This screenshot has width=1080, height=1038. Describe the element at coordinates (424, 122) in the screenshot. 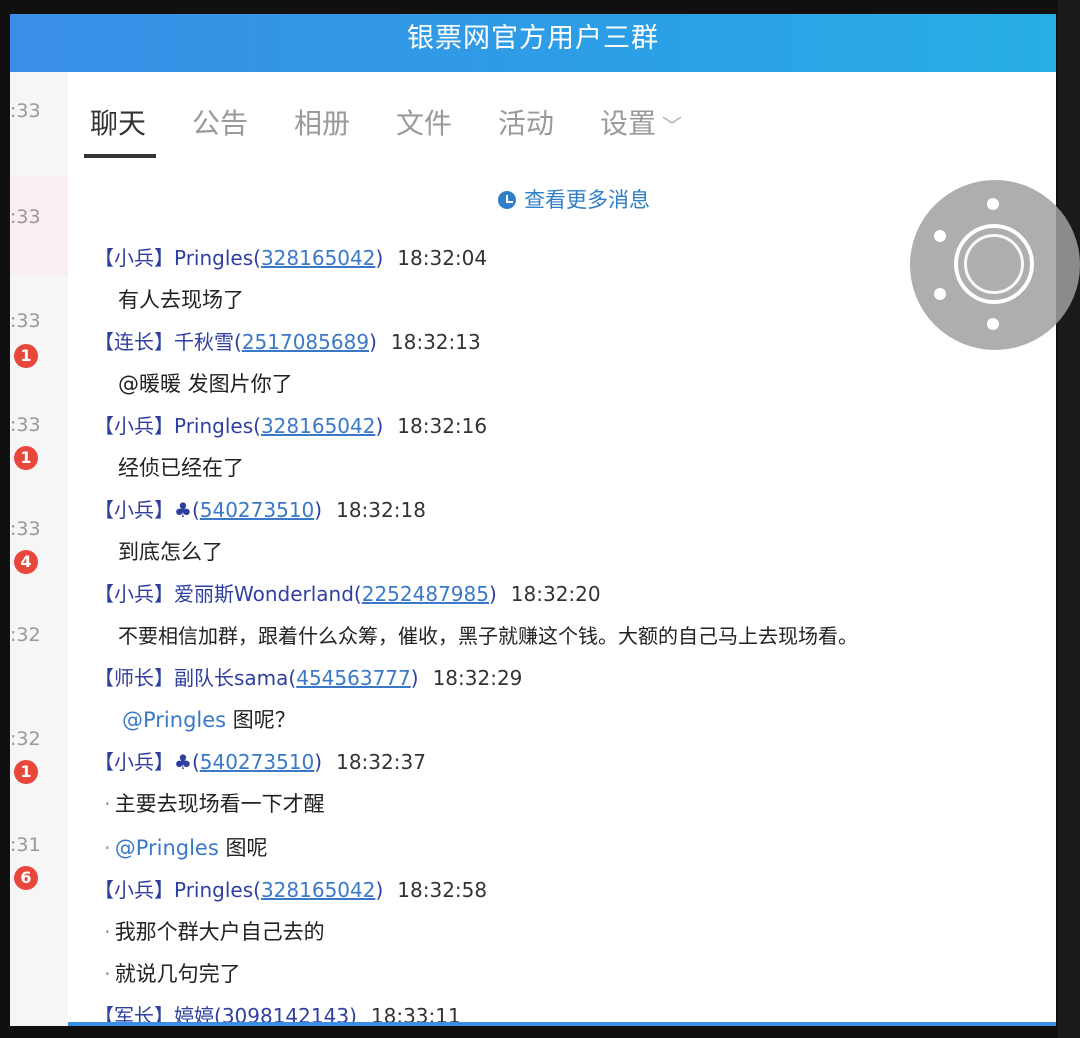

I see `tab-files: 文件` at that location.